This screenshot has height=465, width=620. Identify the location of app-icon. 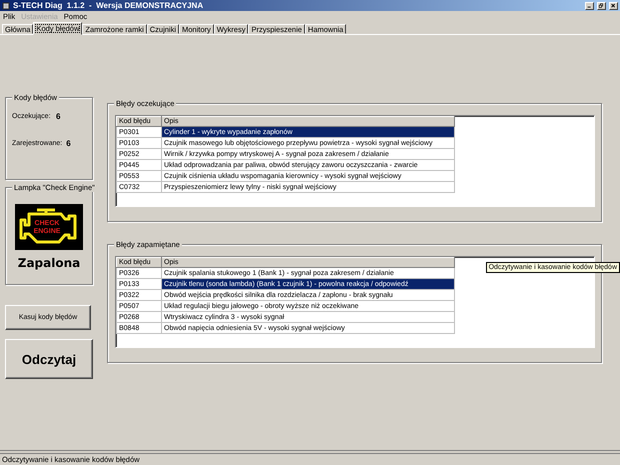
(6, 6).